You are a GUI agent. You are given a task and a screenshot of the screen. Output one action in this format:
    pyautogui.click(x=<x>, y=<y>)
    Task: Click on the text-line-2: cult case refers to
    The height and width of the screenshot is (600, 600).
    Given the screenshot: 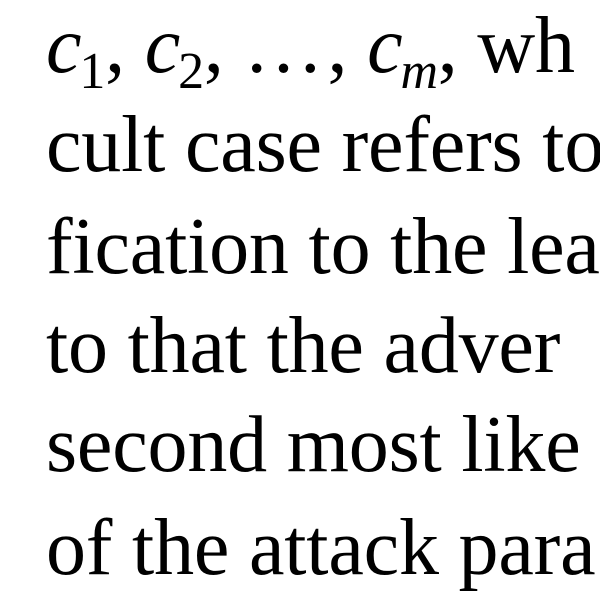 What is the action you would take?
    pyautogui.click(x=323, y=145)
    